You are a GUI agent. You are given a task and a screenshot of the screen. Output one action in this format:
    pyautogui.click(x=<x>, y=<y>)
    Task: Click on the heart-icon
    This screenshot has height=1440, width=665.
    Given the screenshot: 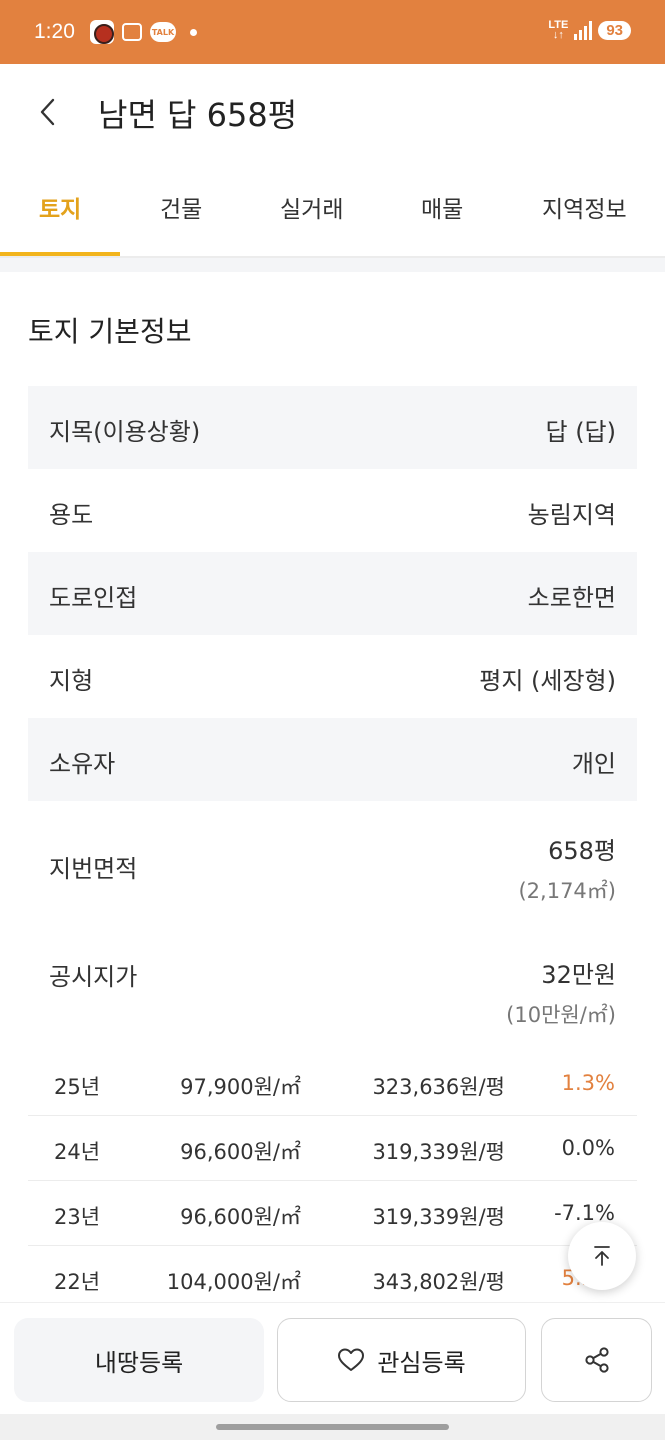 What is the action you would take?
    pyautogui.click(x=351, y=1359)
    